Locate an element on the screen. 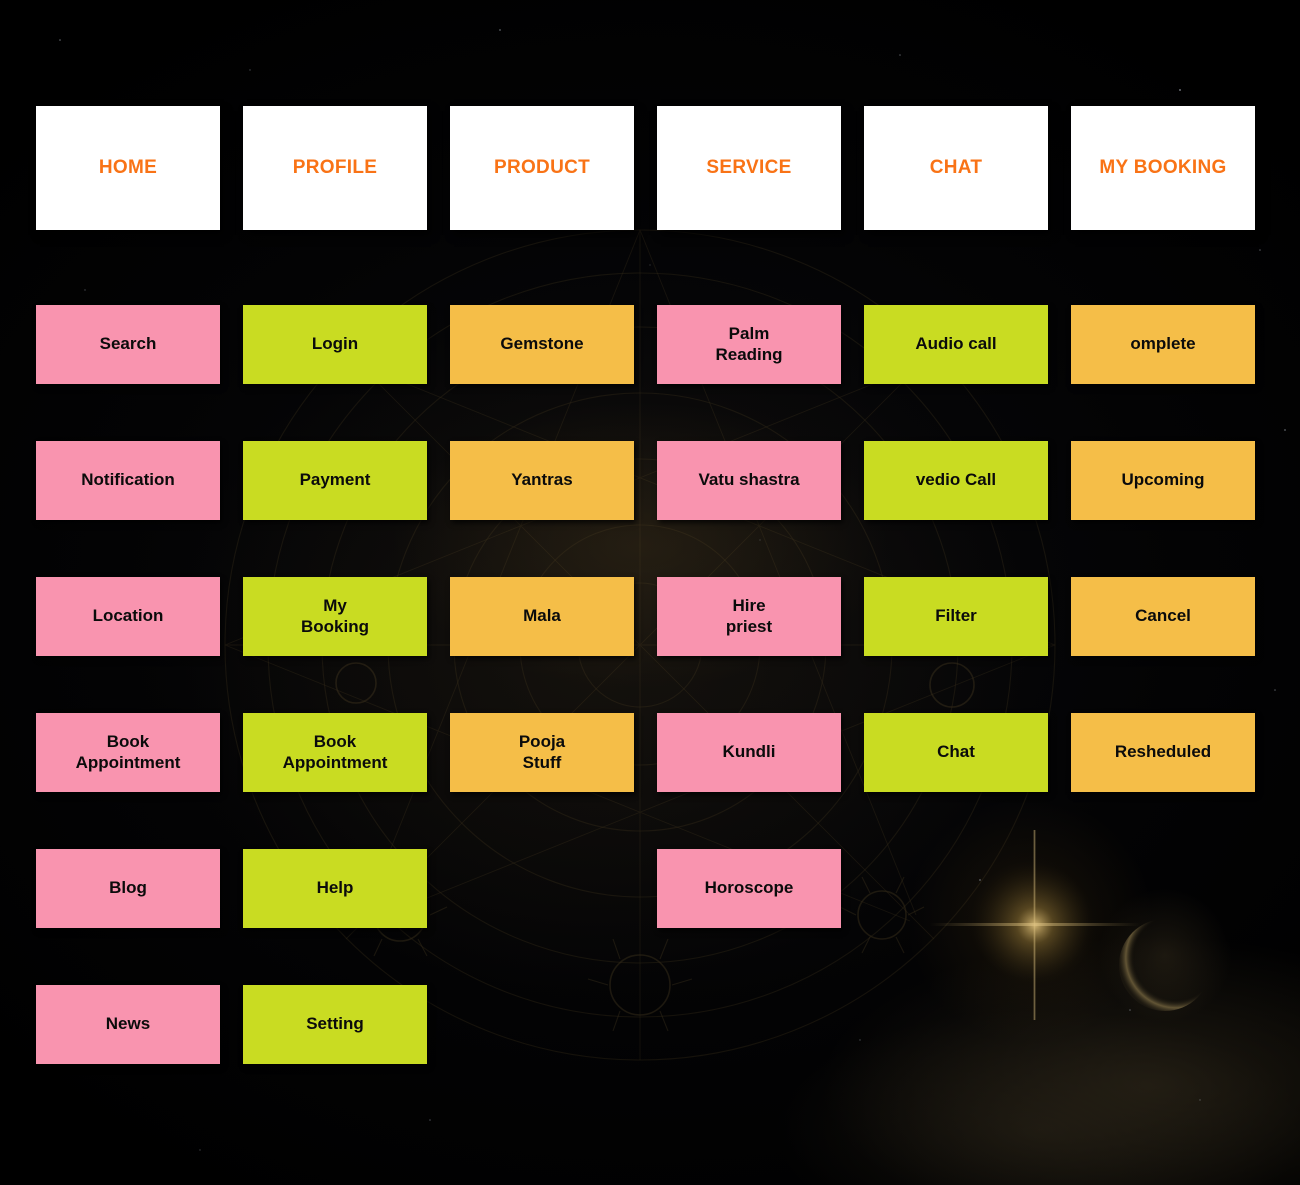 This screenshot has width=1300, height=1185. grid-cell-label: vedio Call is located at coordinates (956, 480).